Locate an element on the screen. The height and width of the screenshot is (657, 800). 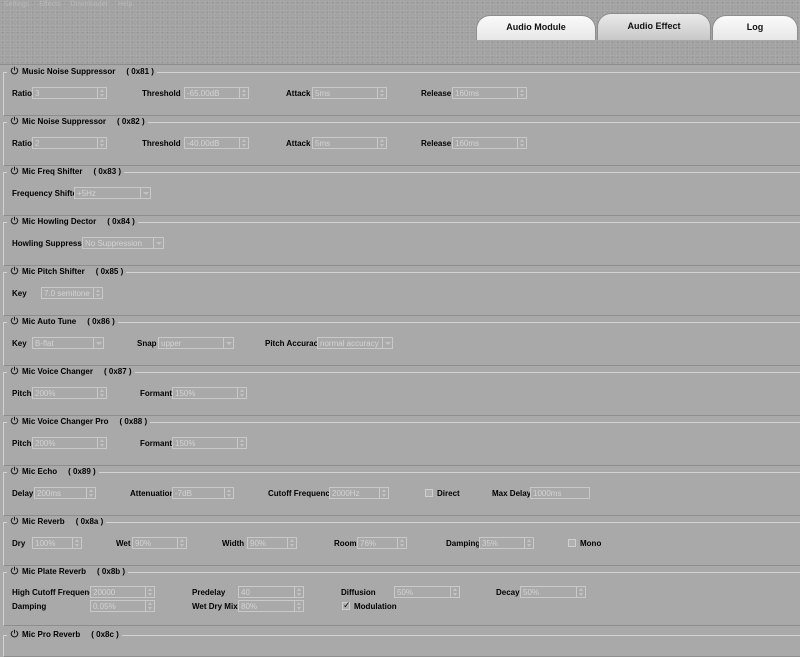
param-spinbox: 0.05% is located at coordinates (122, 606).